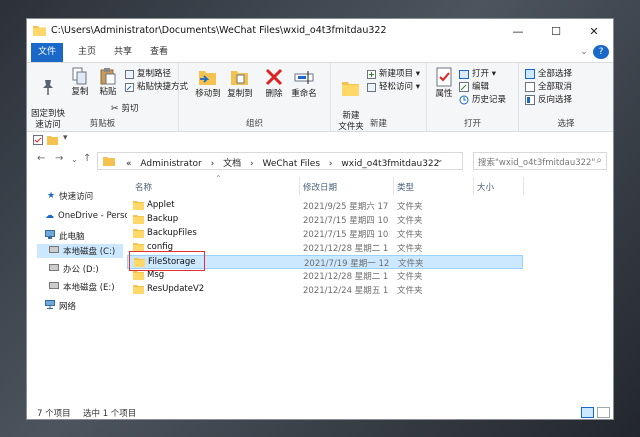  Describe the element at coordinates (108, 76) in the screenshot. I see `paste-icon` at that location.